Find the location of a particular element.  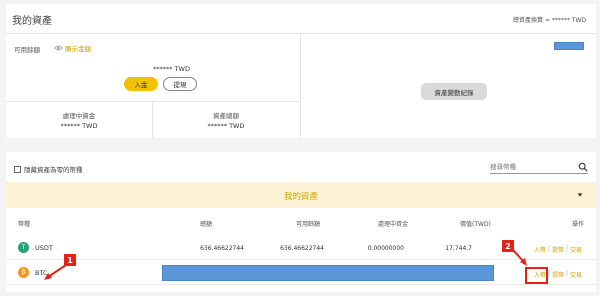

btc-icon: ₿ is located at coordinates (23, 272).